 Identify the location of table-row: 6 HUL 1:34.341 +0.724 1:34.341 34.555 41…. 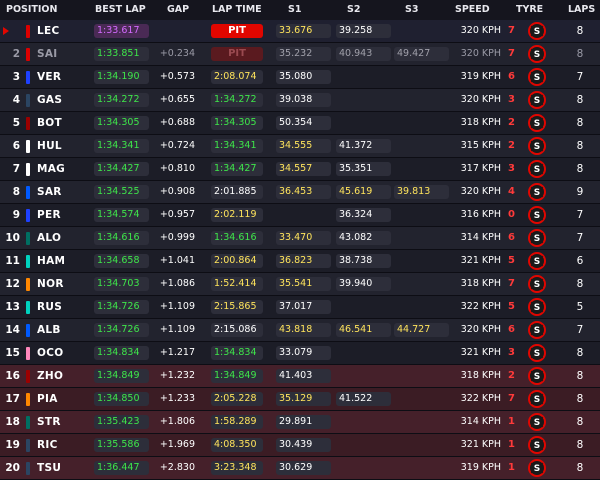
(300, 146).